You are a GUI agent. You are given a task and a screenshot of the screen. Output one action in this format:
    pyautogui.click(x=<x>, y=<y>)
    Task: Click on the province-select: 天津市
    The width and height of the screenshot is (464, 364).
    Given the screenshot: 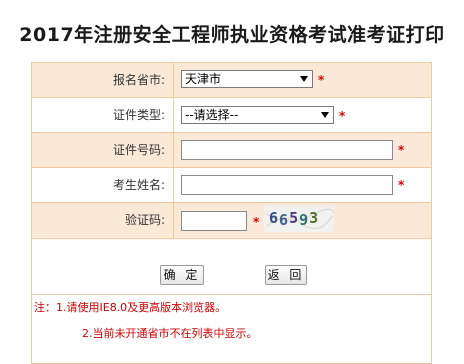 What is the action you would take?
    pyautogui.click(x=247, y=79)
    